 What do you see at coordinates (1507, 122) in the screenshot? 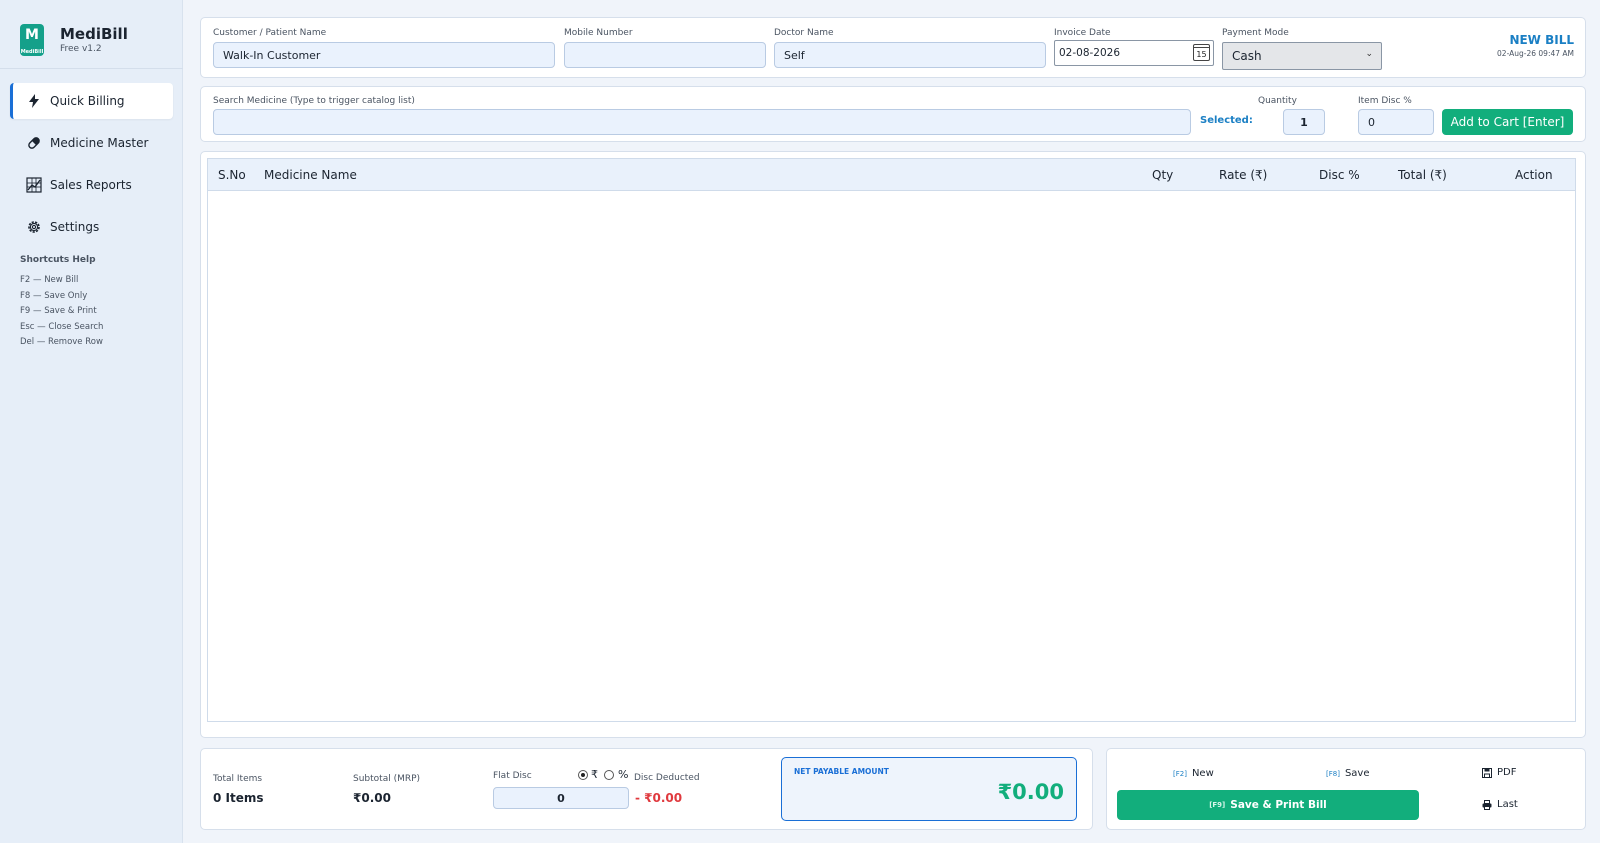
I see `add-to-cart-button: Add to Cart [Enter]` at bounding box center [1507, 122].